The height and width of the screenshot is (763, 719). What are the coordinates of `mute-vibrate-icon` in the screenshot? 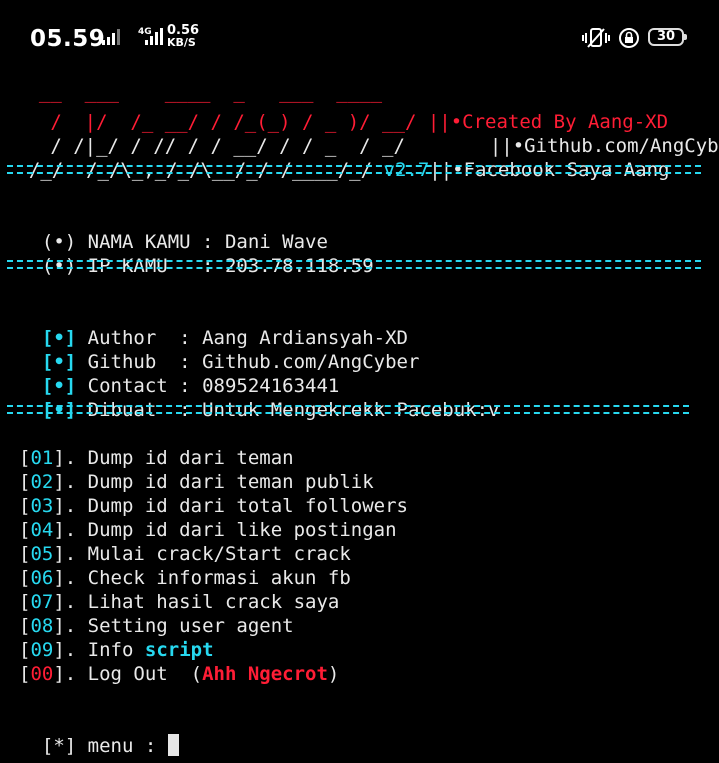 It's located at (596, 40).